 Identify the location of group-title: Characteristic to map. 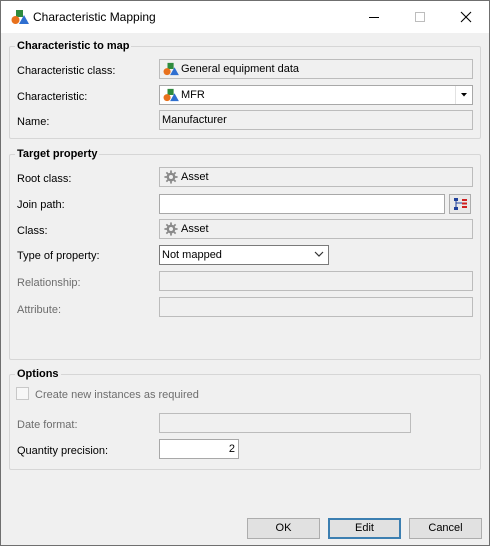
(73, 46).